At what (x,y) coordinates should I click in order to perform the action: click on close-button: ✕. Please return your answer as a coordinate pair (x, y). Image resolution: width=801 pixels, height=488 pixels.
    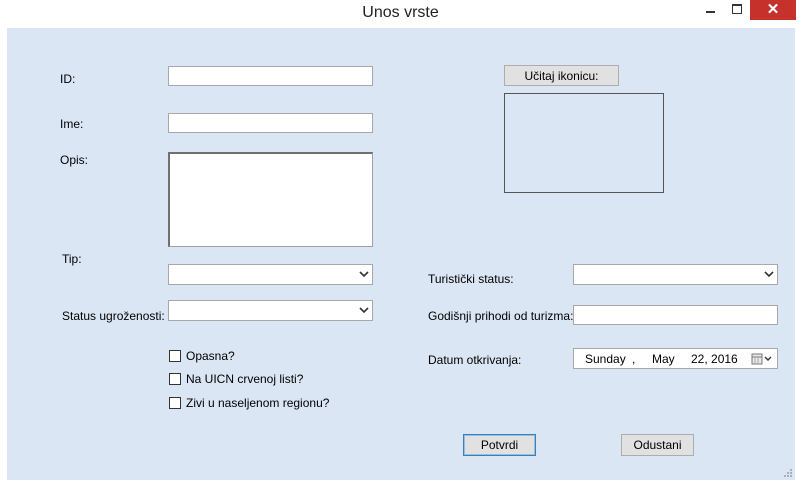
    Looking at the image, I should click on (773, 10).